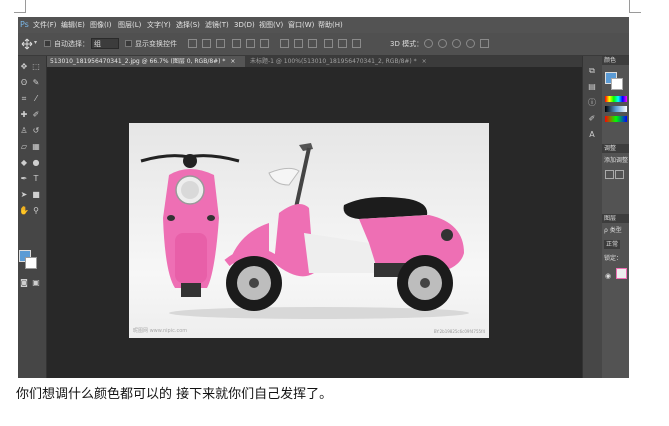 This screenshot has height=426, width=669. What do you see at coordinates (174, 394) in the screenshot?
I see `caption-text: 你们想调什么颜色都可以的 接下来就你们自己发挥了。` at bounding box center [174, 394].